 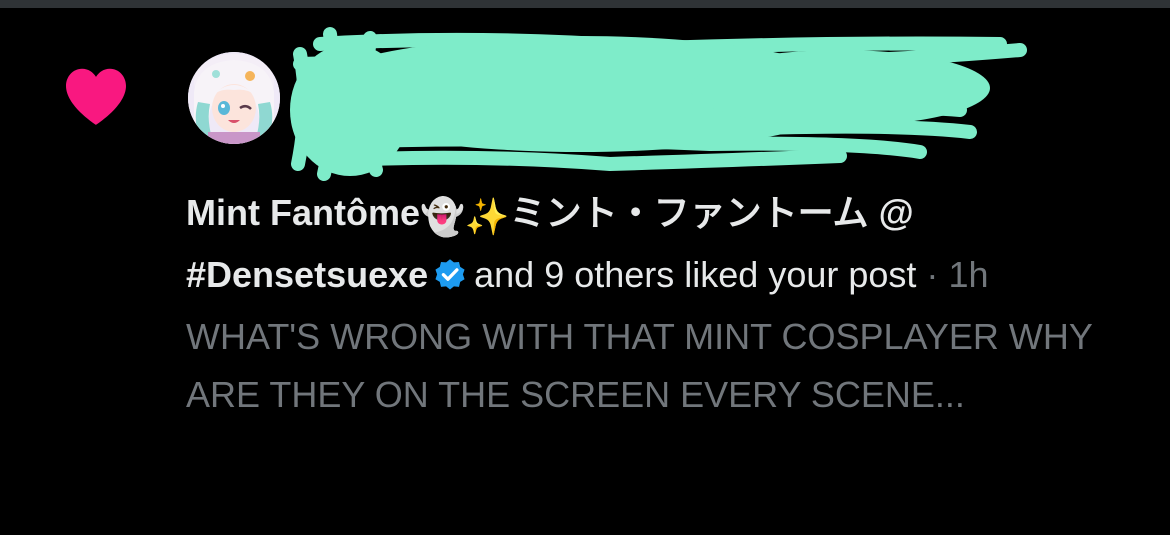 I want to click on heart-icon, so click(x=96, y=96).